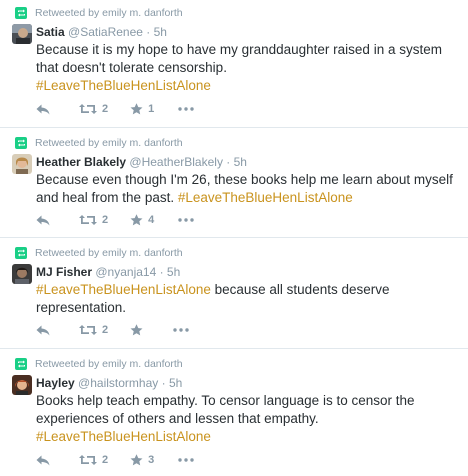 The width and height of the screenshot is (468, 476). I want to click on tweet-text-line: that doesn't tolerate censorship., so click(131, 67).